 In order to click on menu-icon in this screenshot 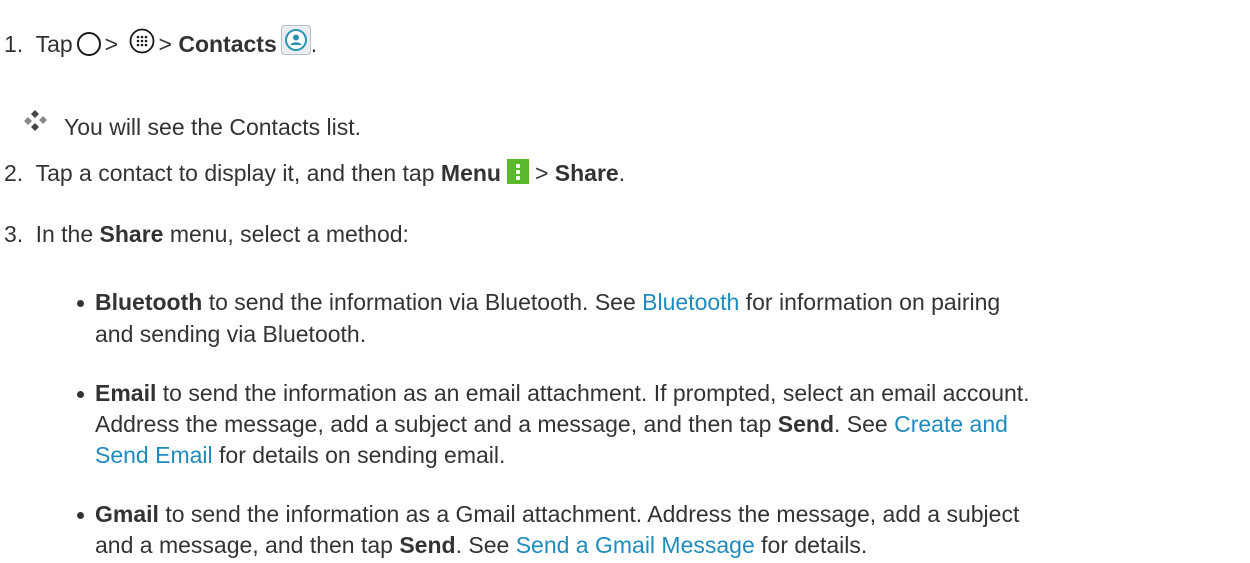, I will do `click(517, 171)`.